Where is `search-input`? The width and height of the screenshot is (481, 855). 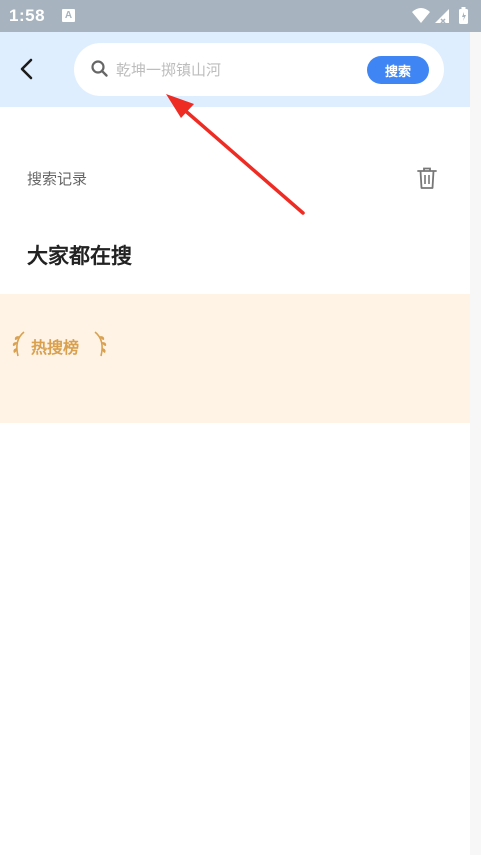 search-input is located at coordinates (236, 70).